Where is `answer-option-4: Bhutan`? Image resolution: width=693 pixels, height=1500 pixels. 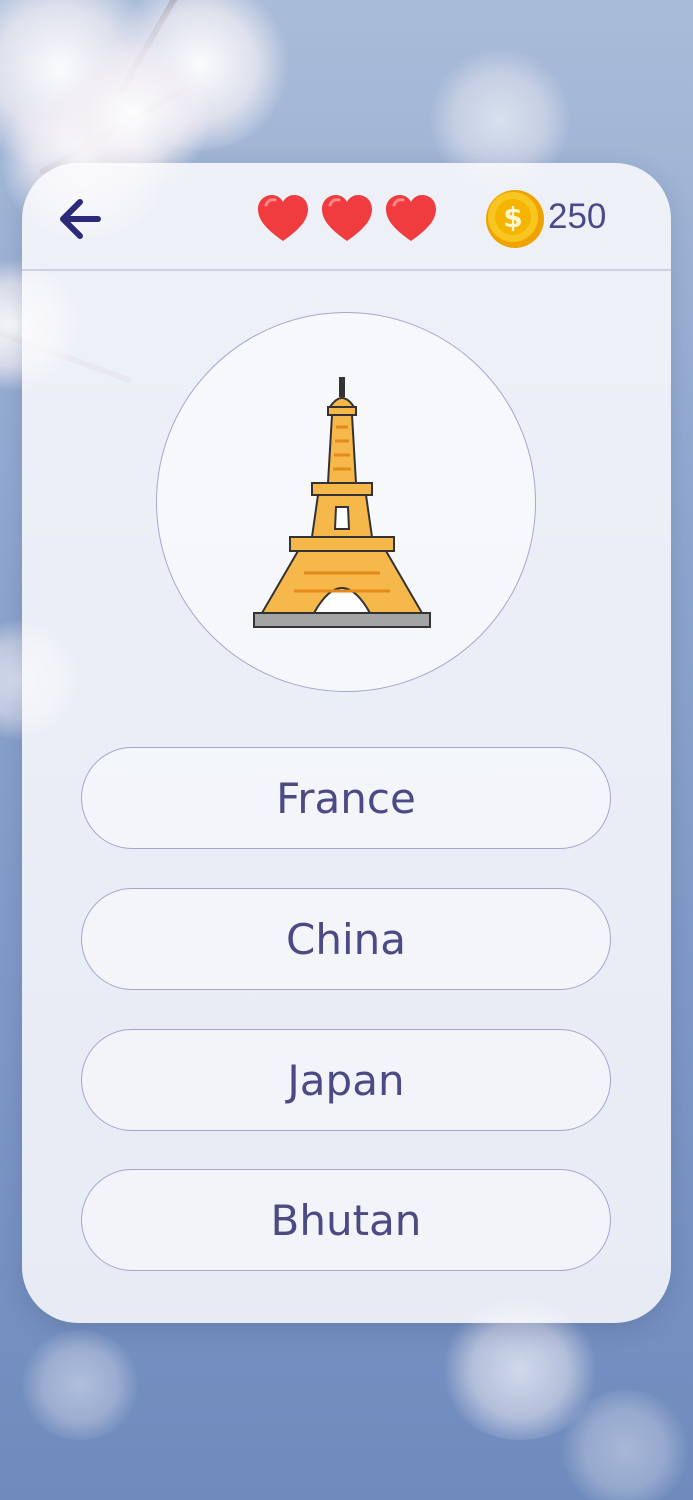
answer-option-4: Bhutan is located at coordinates (346, 1220).